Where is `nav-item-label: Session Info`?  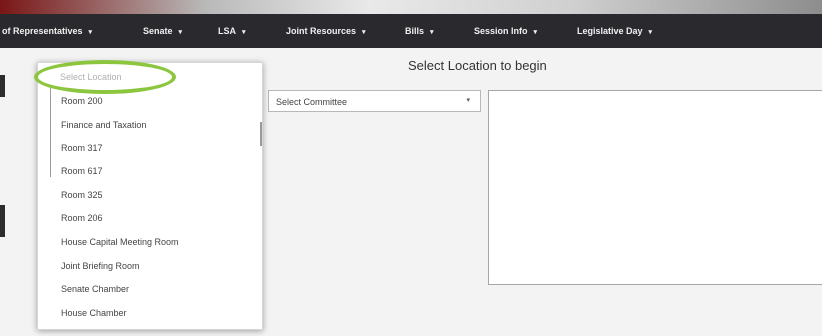
nav-item-label: Session Info is located at coordinates (501, 31).